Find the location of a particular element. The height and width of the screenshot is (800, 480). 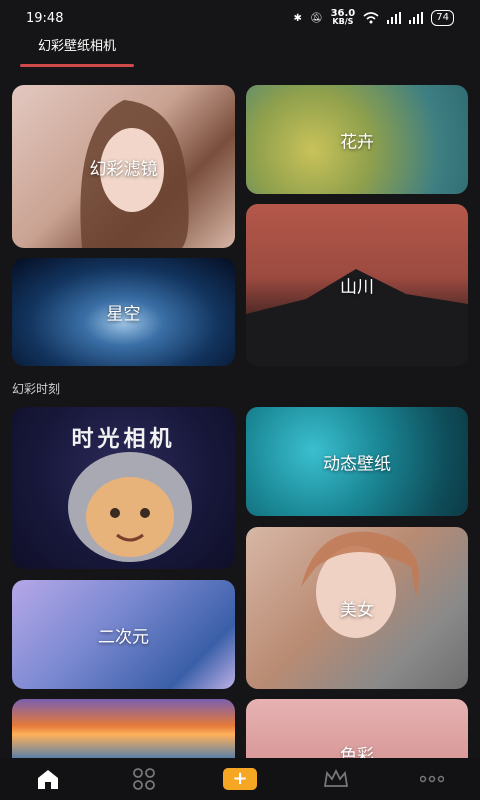

nav-grid is located at coordinates (144, 779).